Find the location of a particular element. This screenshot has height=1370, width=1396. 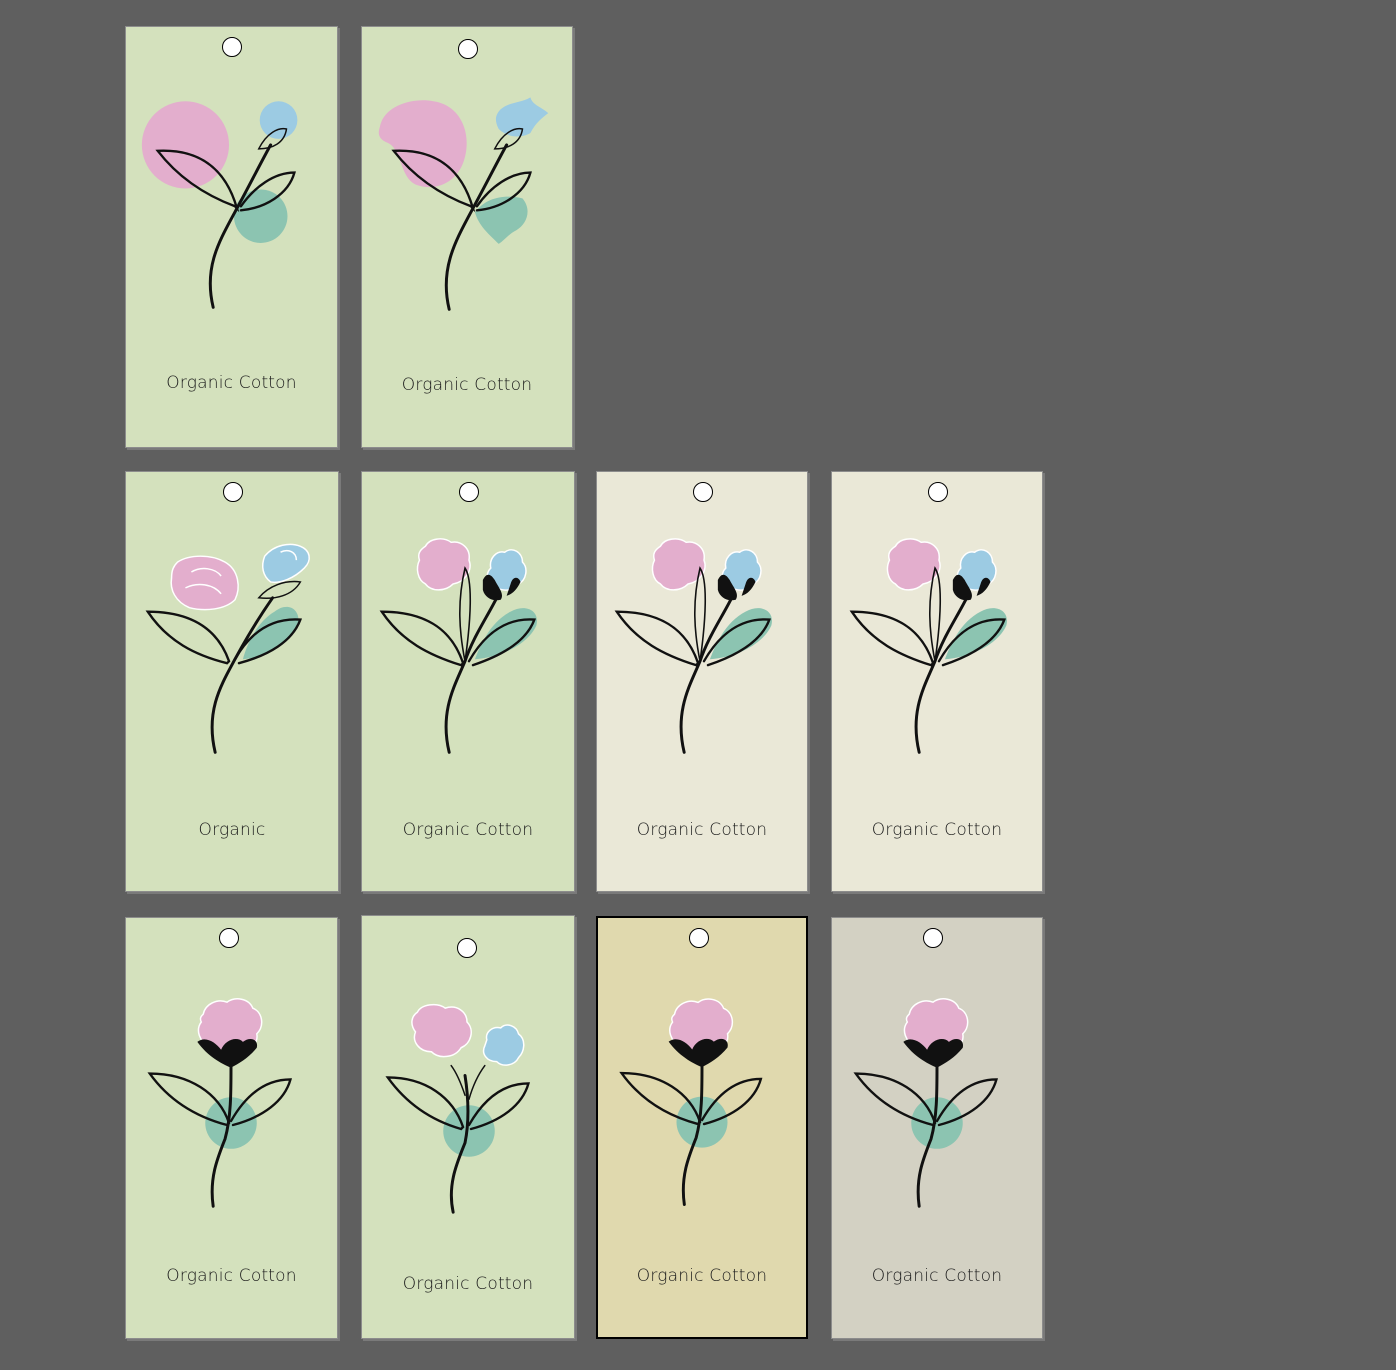

hang-tag-artboard-2: Organic Cotton is located at coordinates (467, 237).